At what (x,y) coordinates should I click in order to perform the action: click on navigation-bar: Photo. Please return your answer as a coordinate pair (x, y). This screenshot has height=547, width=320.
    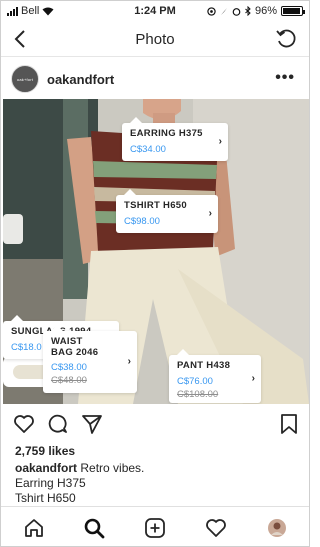
    Looking at the image, I should click on (155, 40).